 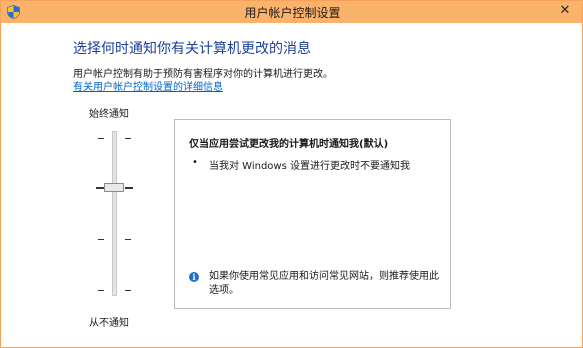 I want to click on title-bar: 用户帐户控制设置 ✕, so click(x=291, y=12).